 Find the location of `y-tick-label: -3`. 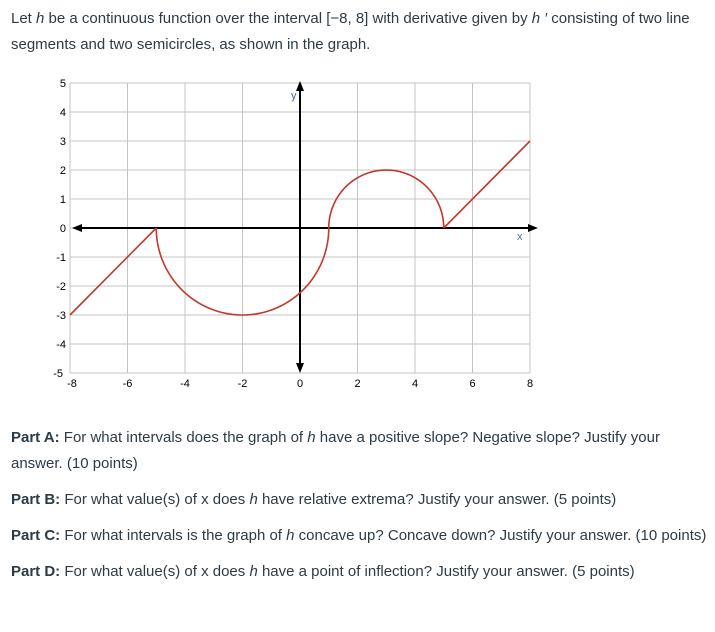

y-tick-label: -3 is located at coordinates (61, 316).